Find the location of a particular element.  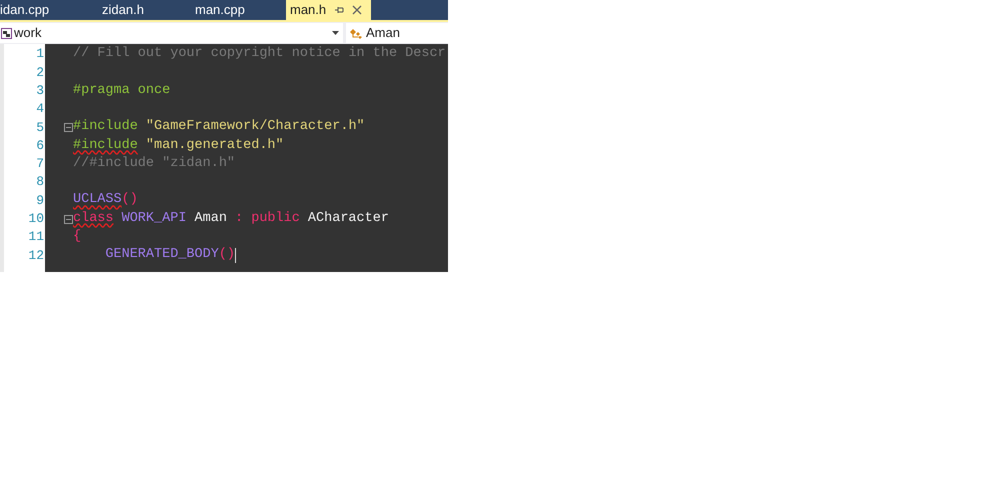

close-icon is located at coordinates (357, 10).